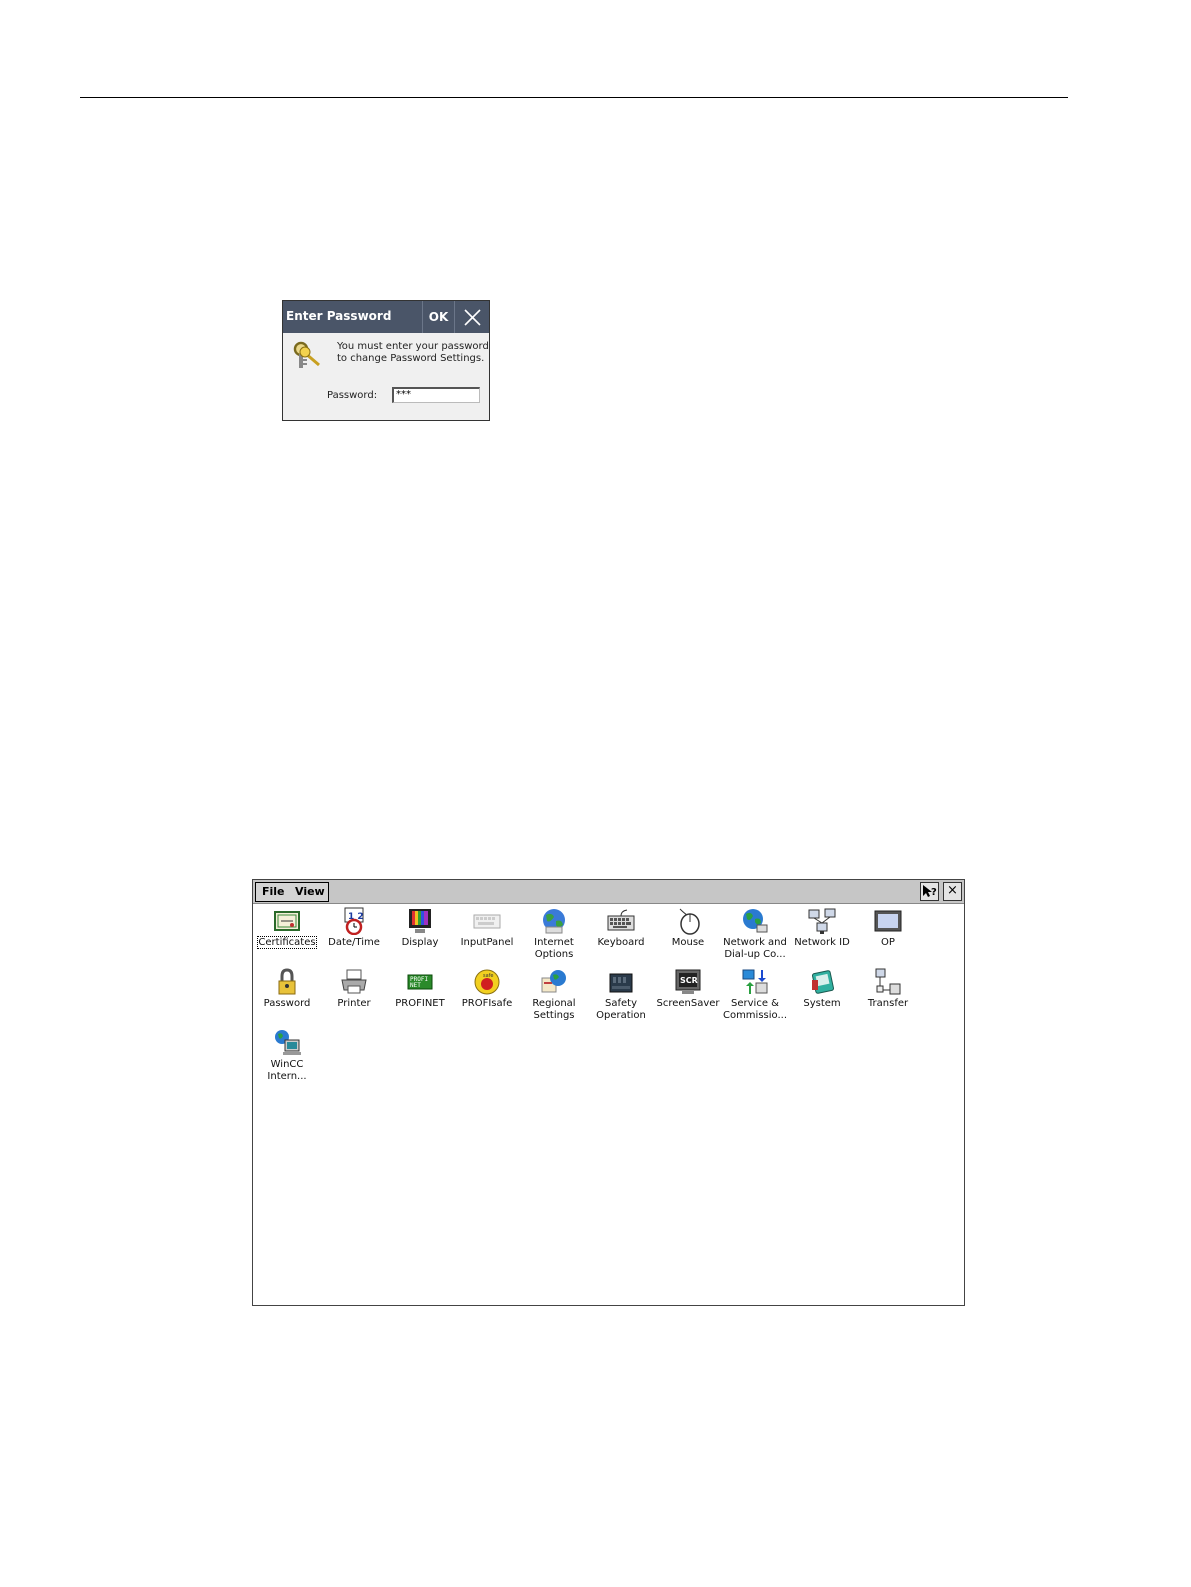  Describe the element at coordinates (608, 892) in the screenshot. I see `menu-bar: File View ? ×` at that location.